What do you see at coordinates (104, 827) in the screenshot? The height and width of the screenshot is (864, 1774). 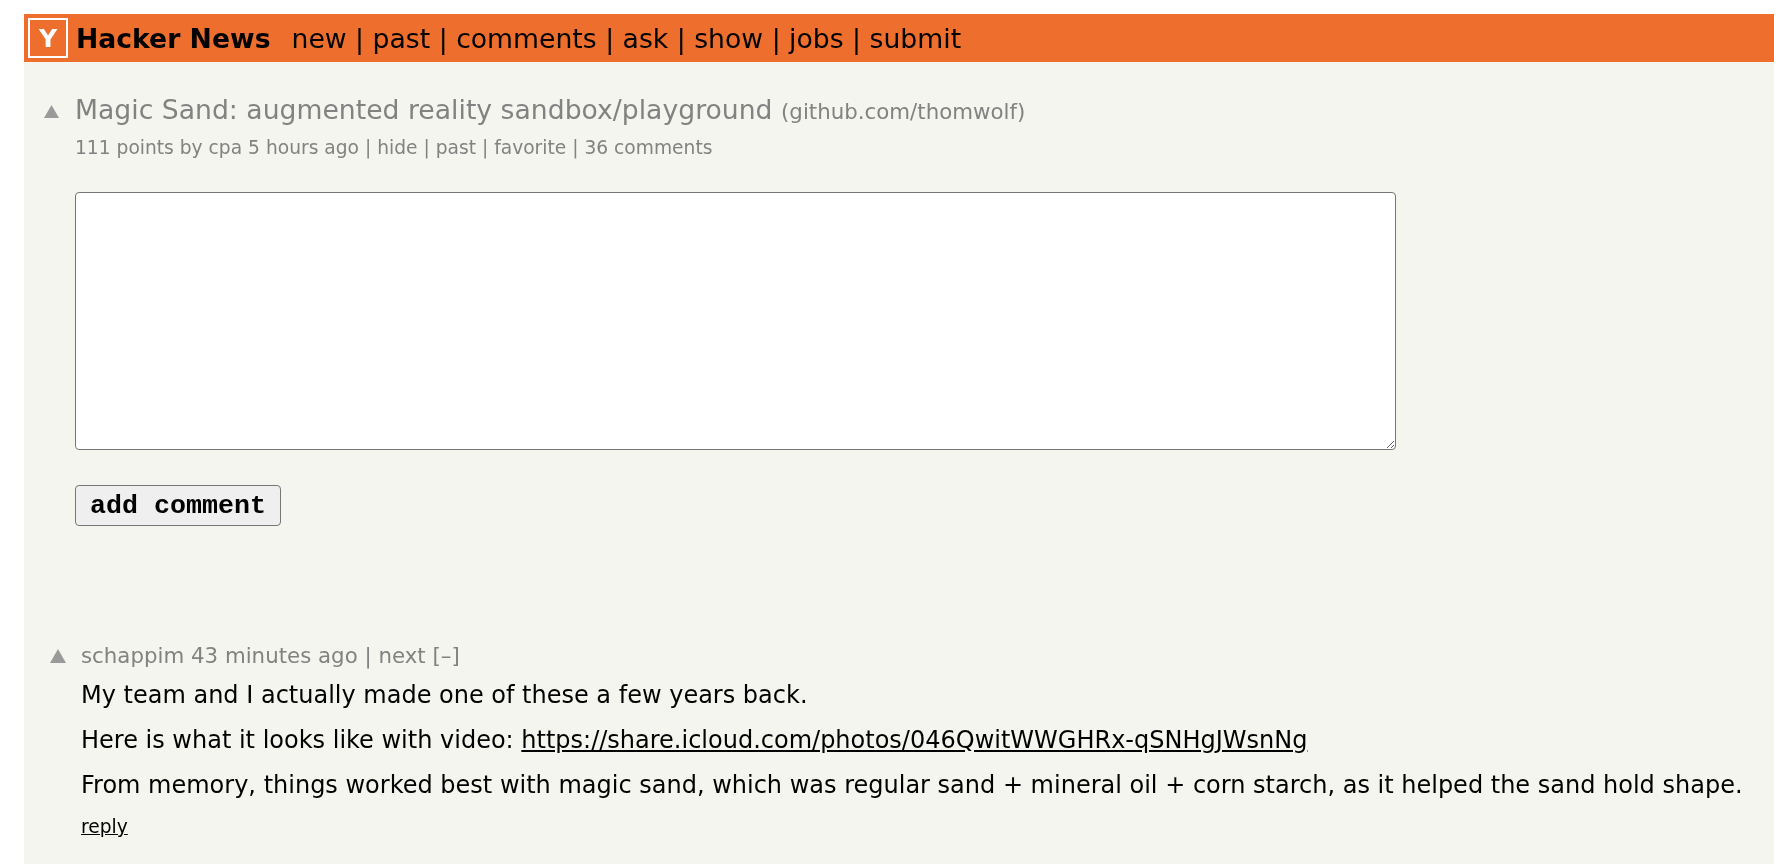 I see `reply-link: reply` at bounding box center [104, 827].